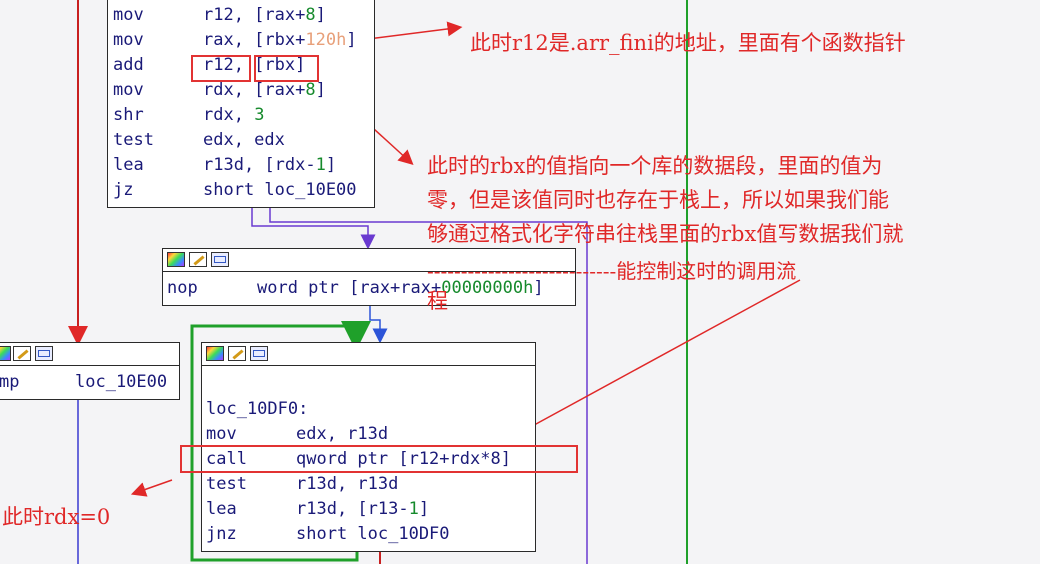  Describe the element at coordinates (257, 409) in the screenshot. I see `loop-label: loc_10DF0:` at that location.